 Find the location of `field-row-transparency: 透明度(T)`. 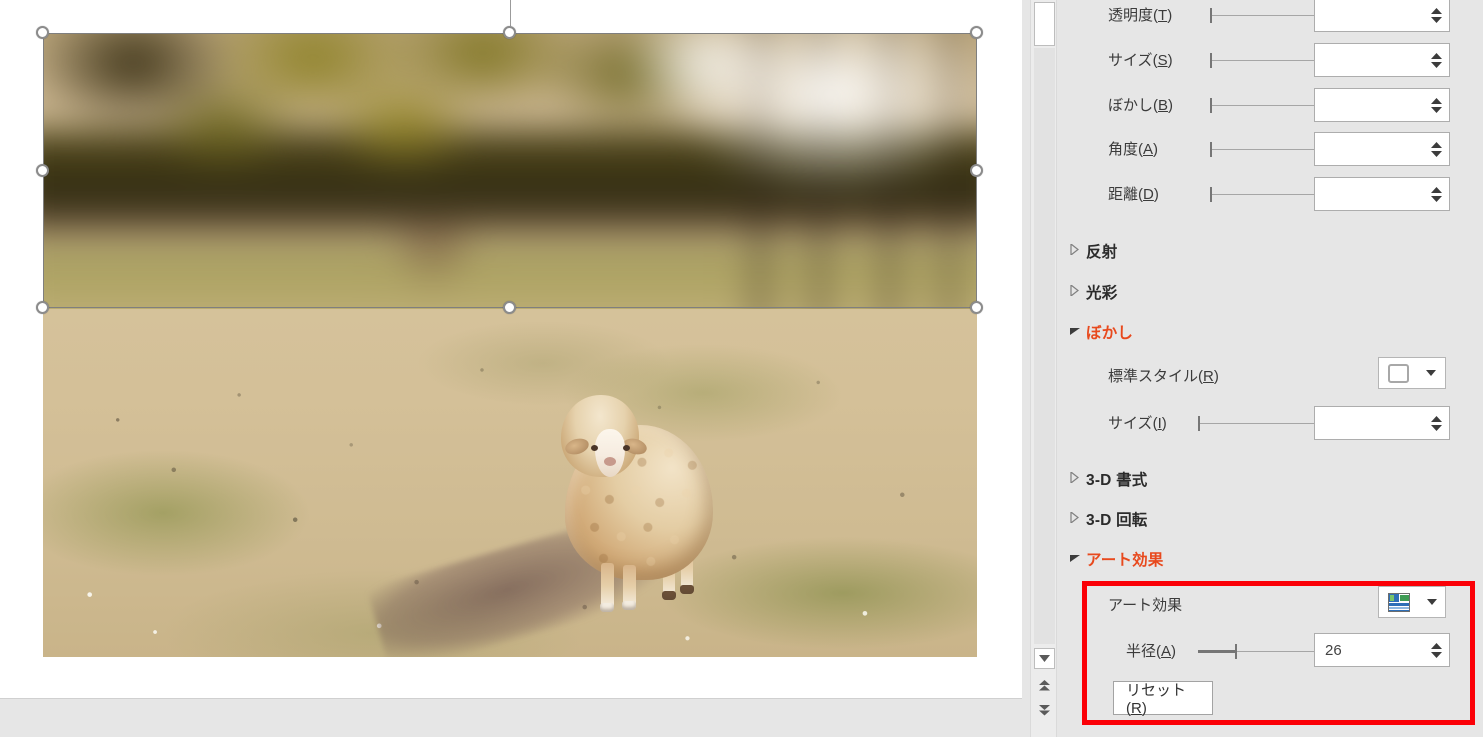

field-row-transparency: 透明度(T) is located at coordinates (1270, 18).